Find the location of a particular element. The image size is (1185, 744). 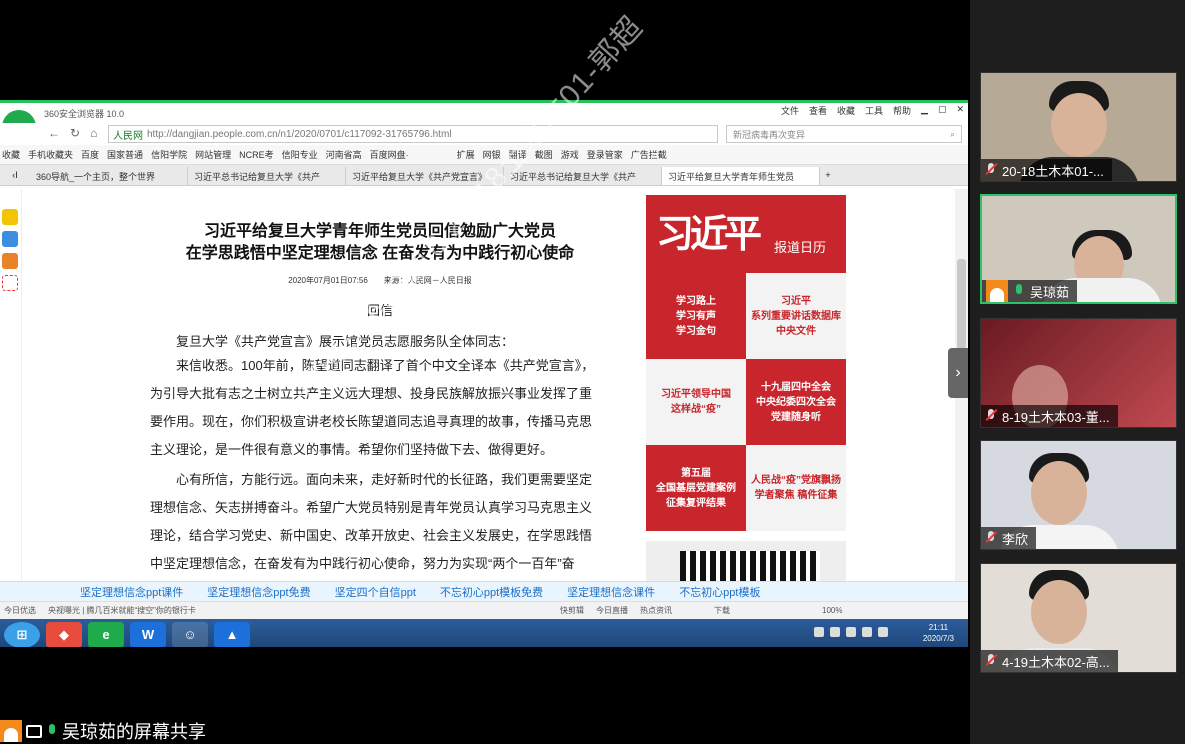

mail-icon is located at coordinates (10, 283).